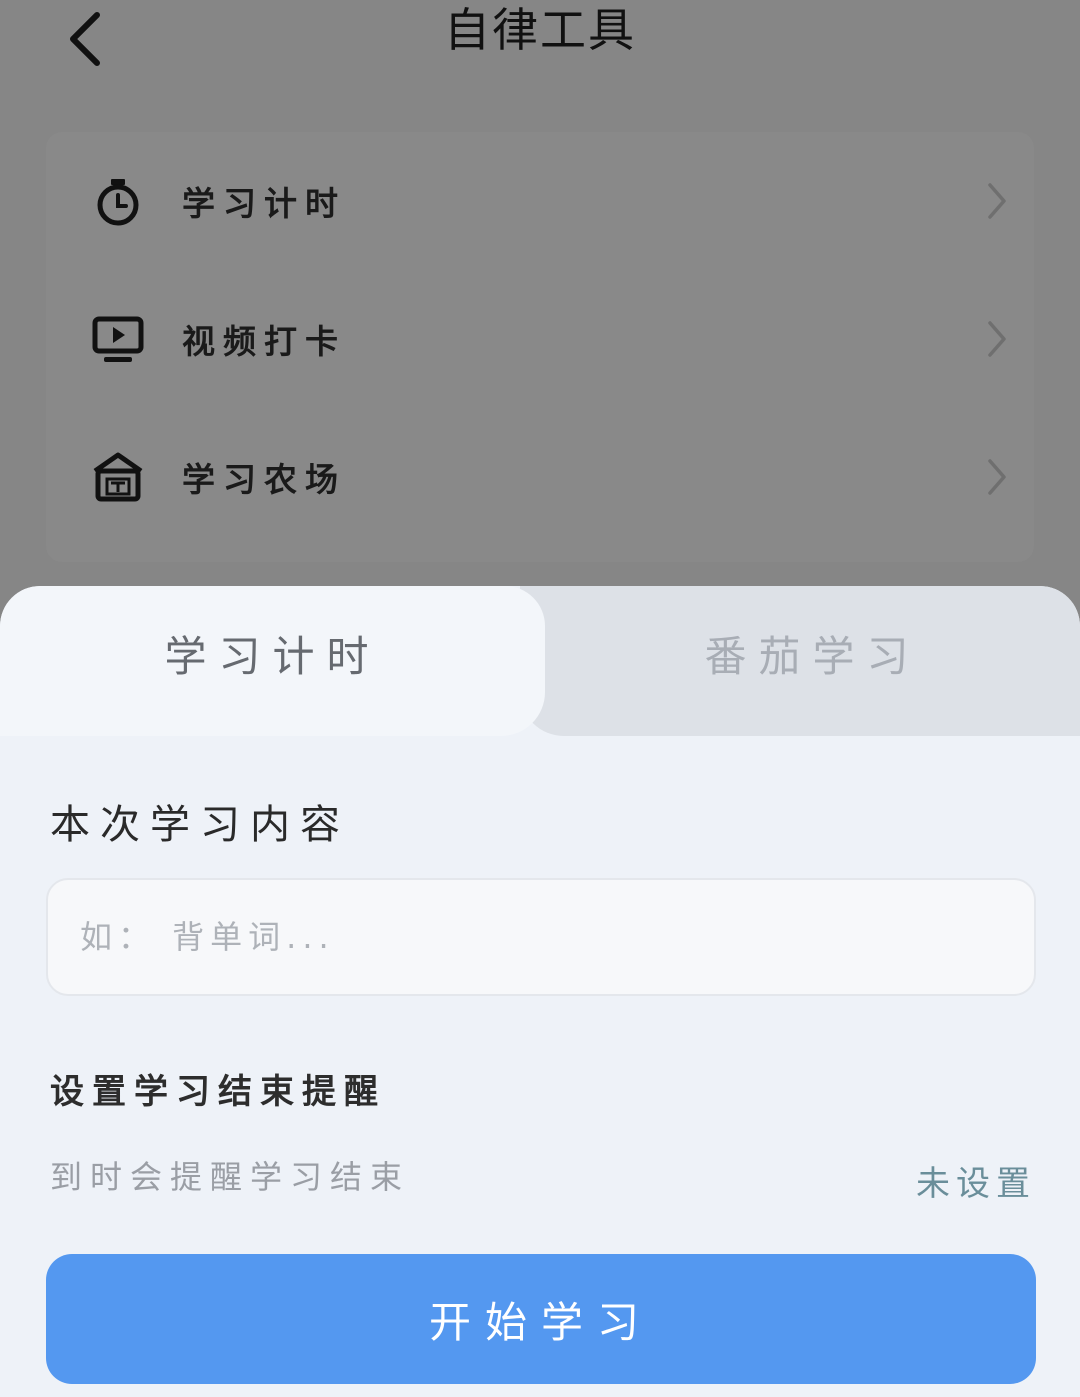  Describe the element at coordinates (540, 30) in the screenshot. I see `page-title: 自律工具` at that location.